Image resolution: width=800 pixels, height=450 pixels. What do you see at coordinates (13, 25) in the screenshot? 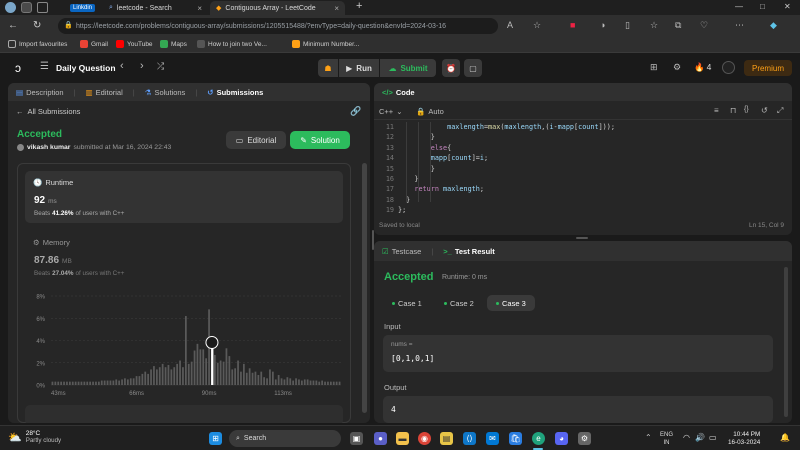
I see `back-icon: ←` at bounding box center [13, 25].